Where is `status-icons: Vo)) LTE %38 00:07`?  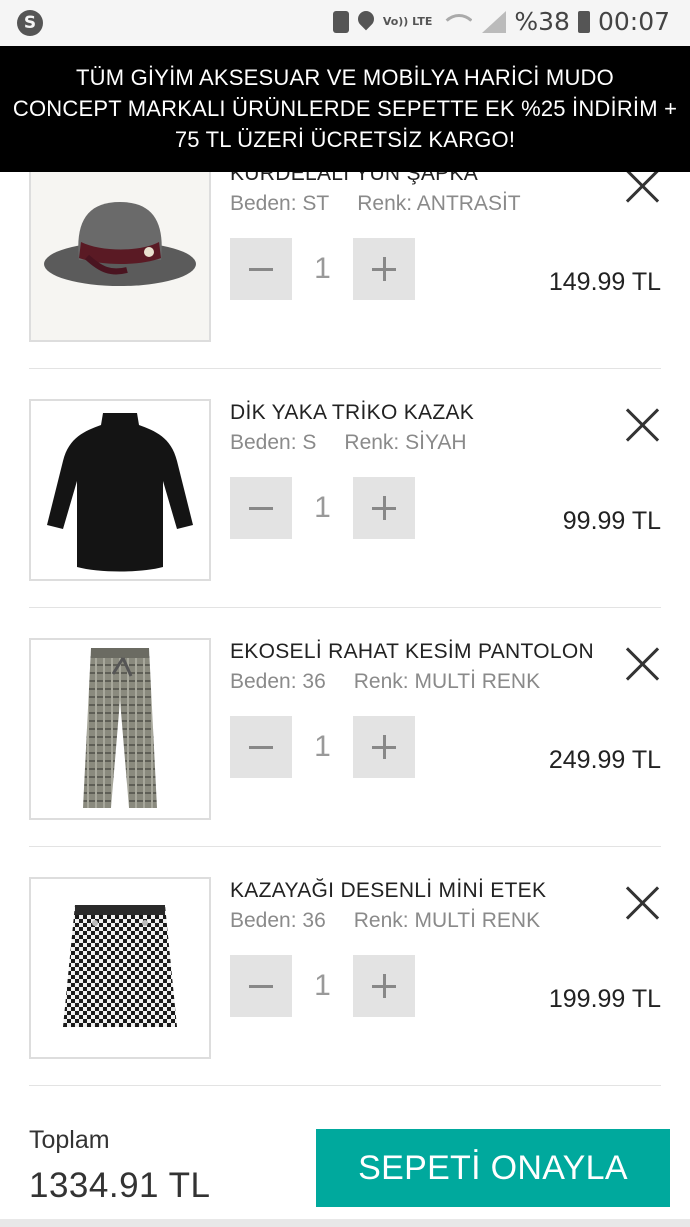 status-icons: Vo)) LTE %38 00:07 is located at coordinates (501, 21).